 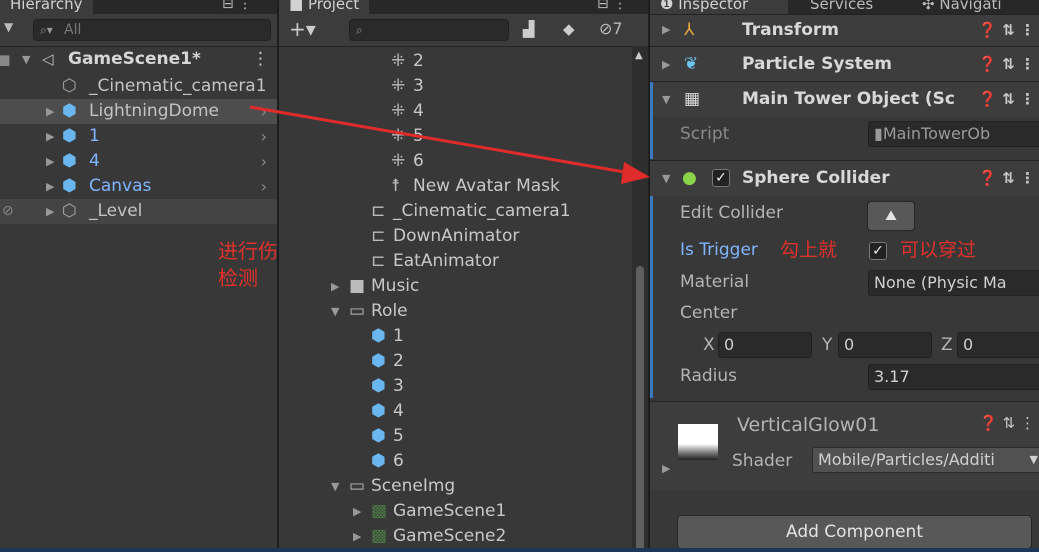 I want to click on annotation-arrow, so click(x=449, y=144).